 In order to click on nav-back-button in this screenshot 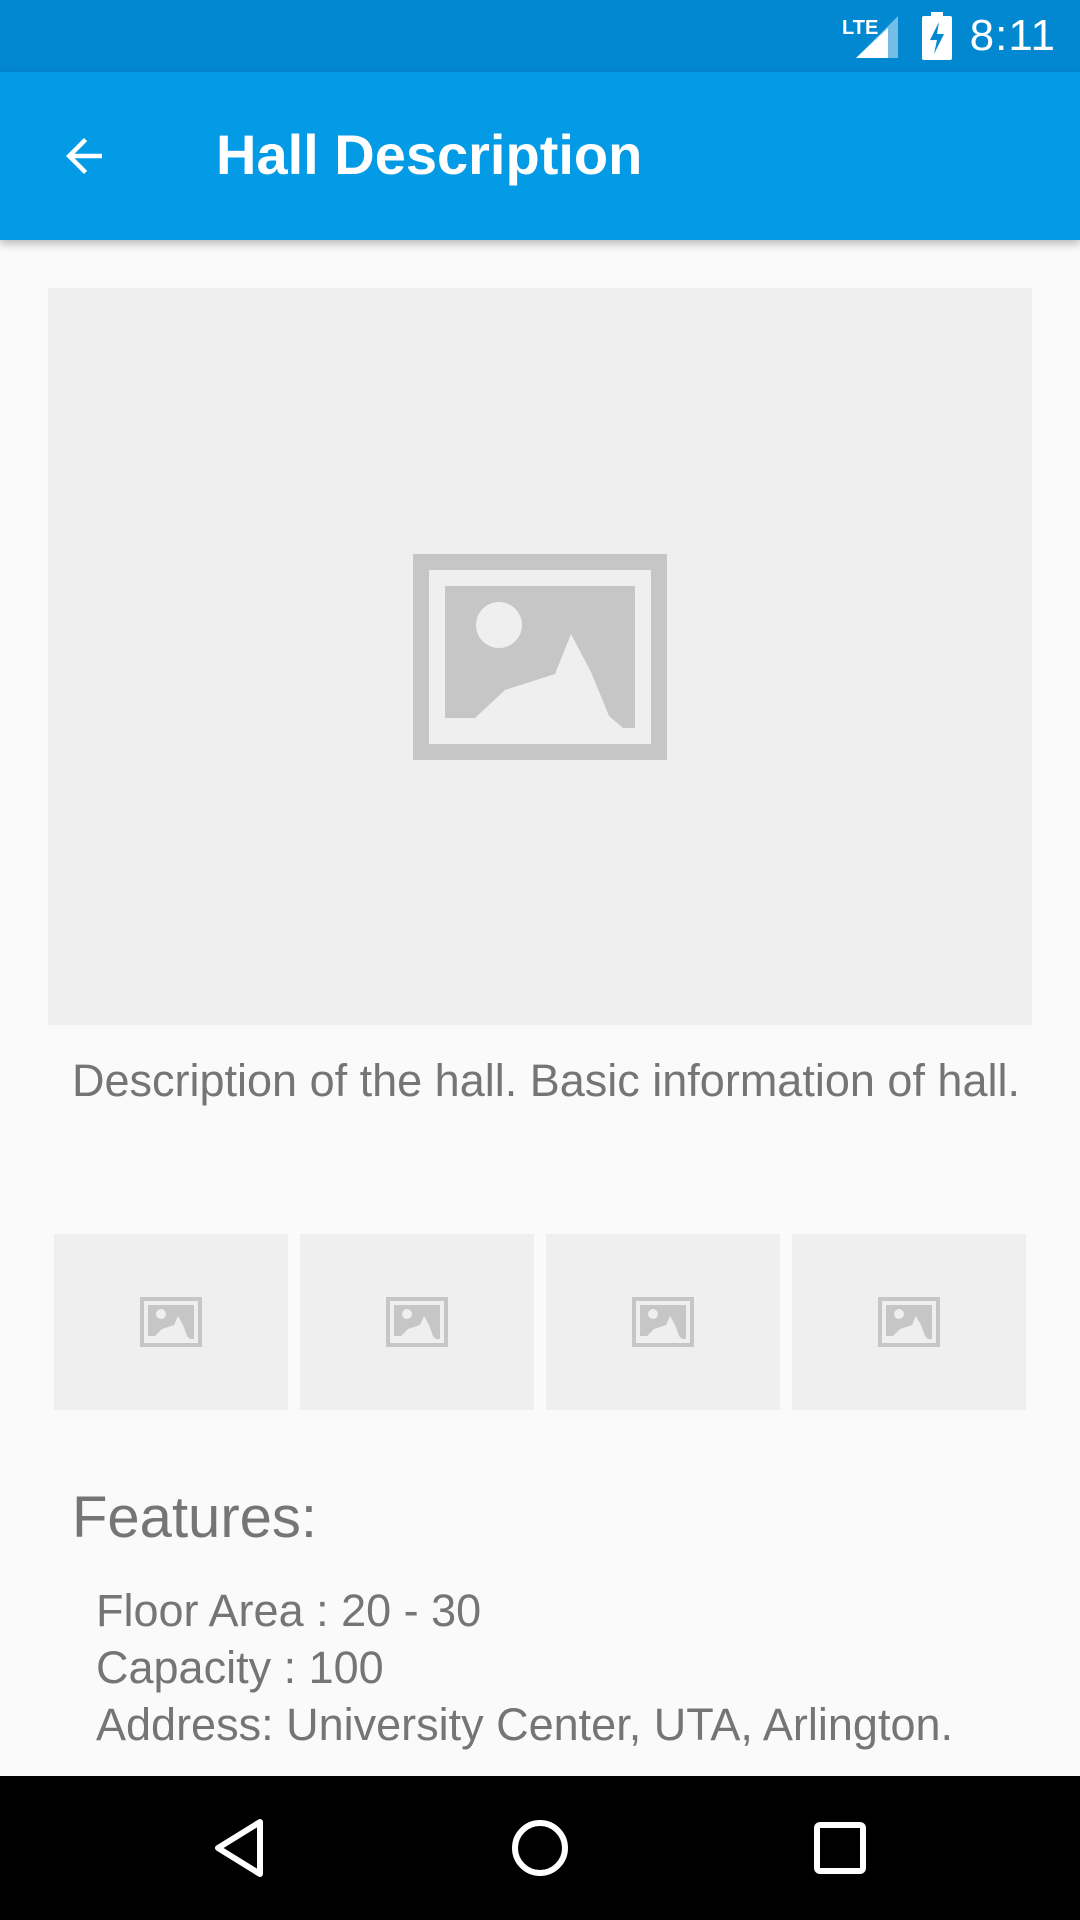, I will do `click(240, 1848)`.